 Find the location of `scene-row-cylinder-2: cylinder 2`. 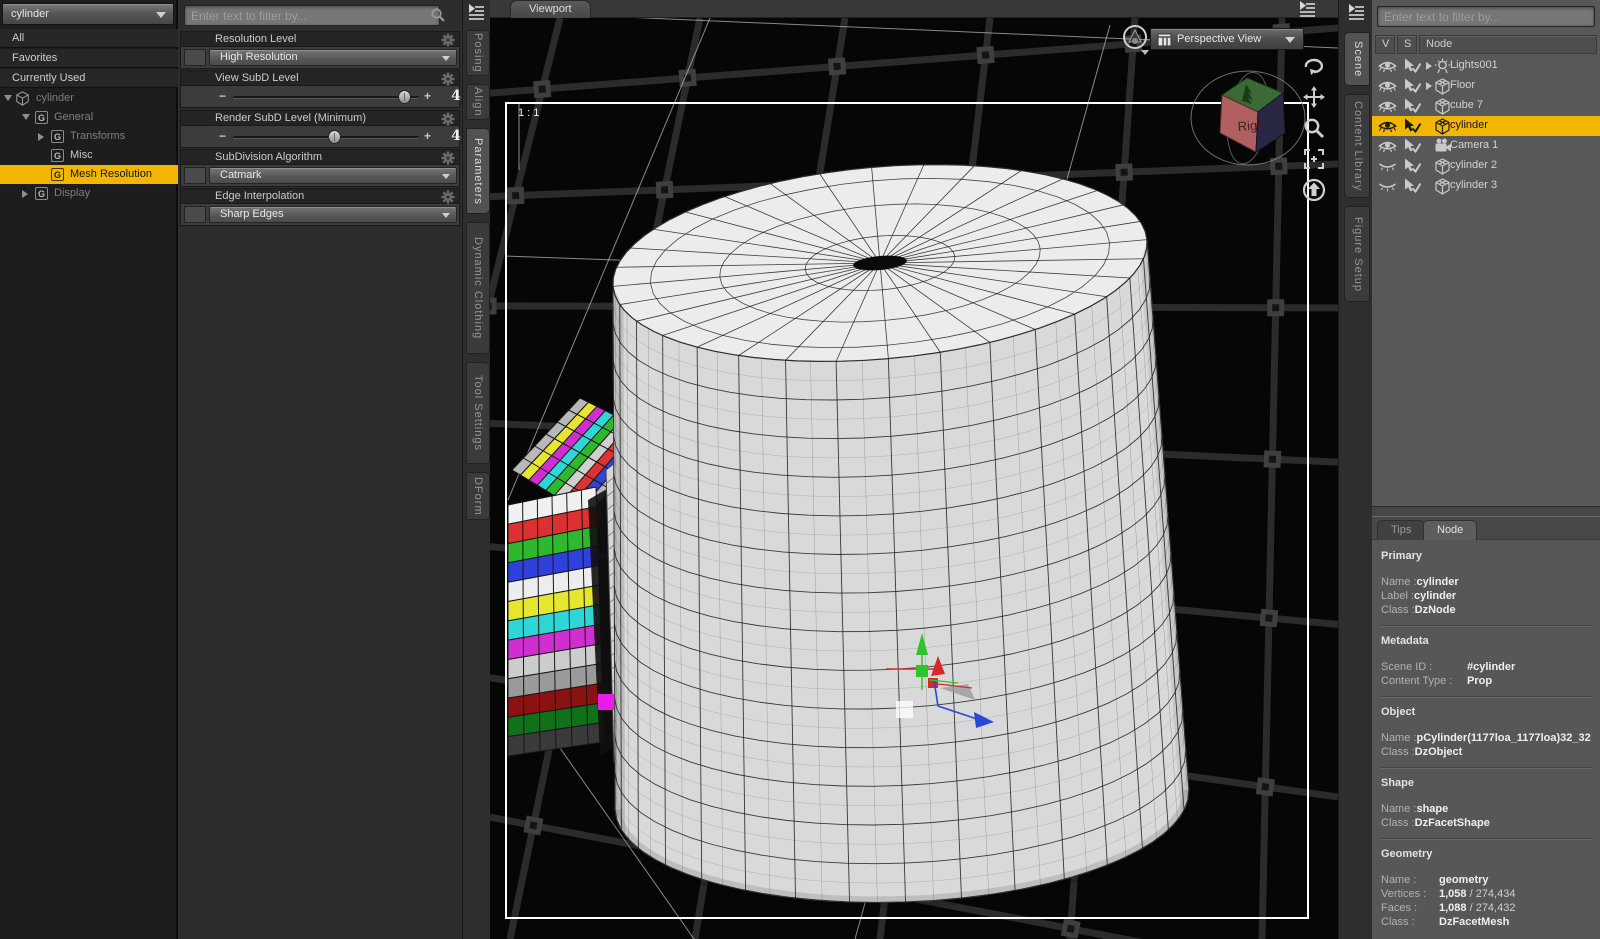

scene-row-cylinder-2: cylinder 2 is located at coordinates (1486, 166).